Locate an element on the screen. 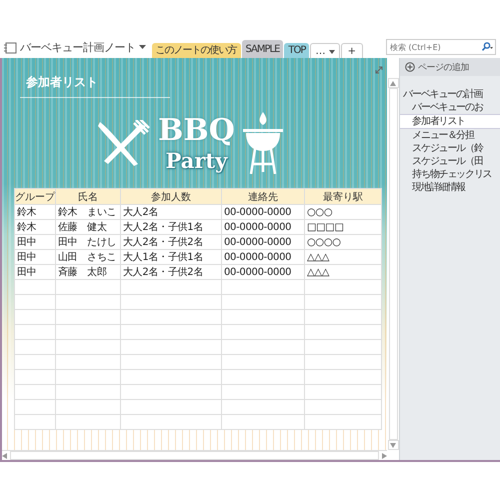 The image size is (500, 500). page-item: バーベキューのお is located at coordinates (450, 107).